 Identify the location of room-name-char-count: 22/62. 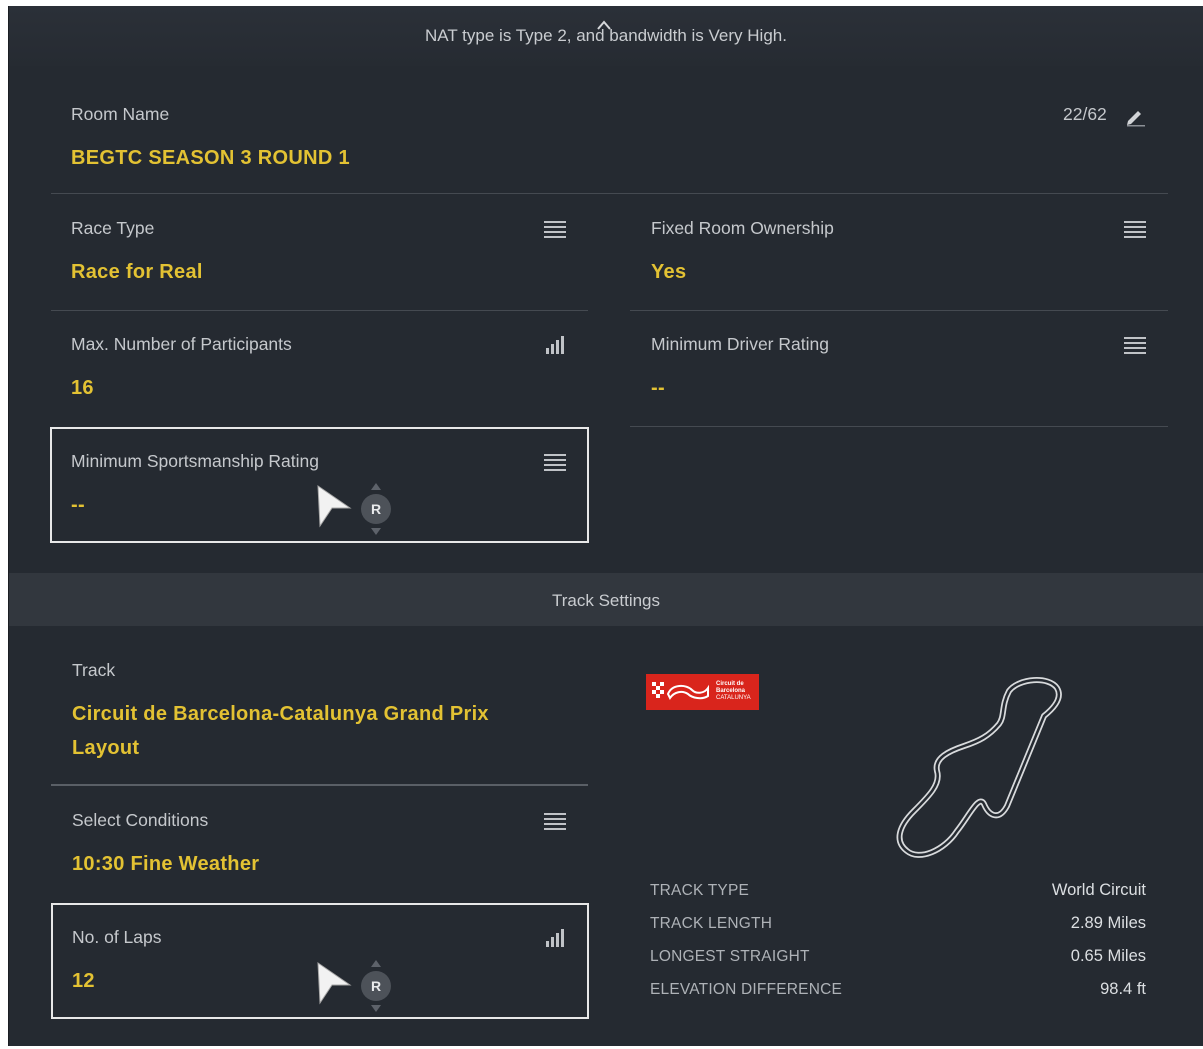
(1085, 114).